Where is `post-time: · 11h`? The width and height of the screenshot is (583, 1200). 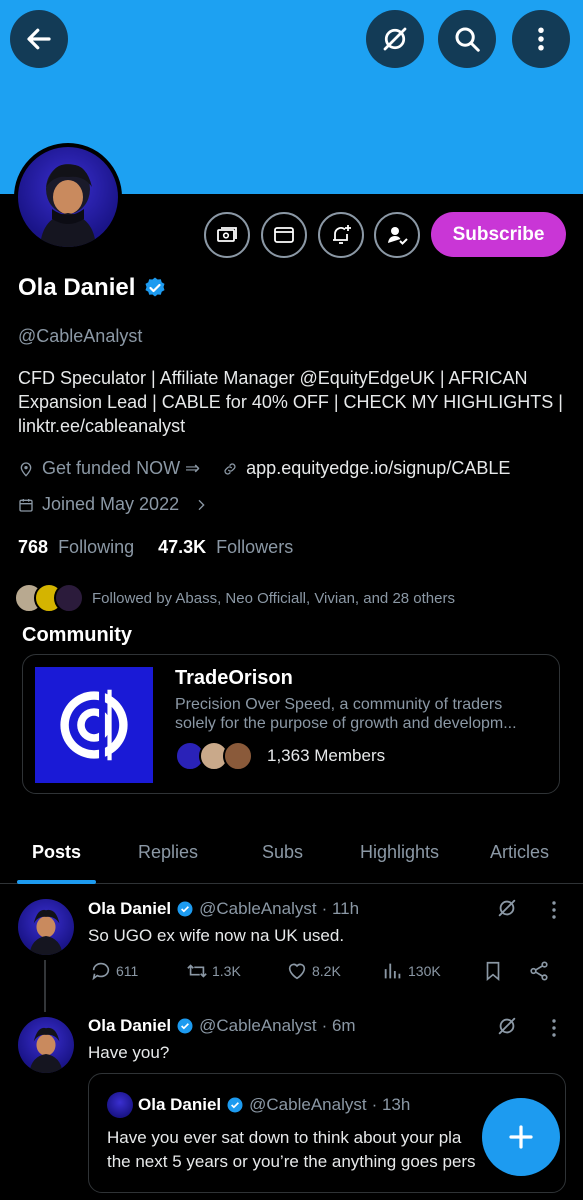 post-time: · 11h is located at coordinates (340, 908).